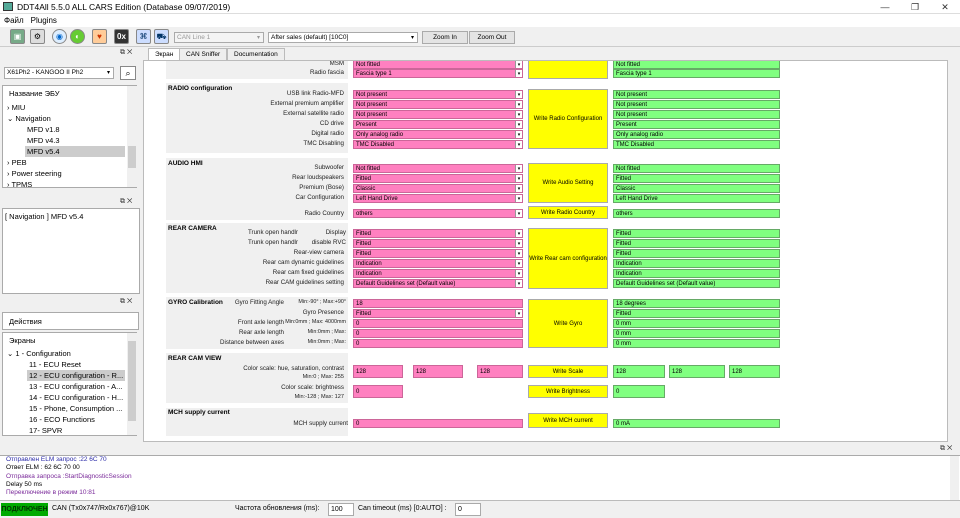  What do you see at coordinates (128, 73) in the screenshot?
I see `search-icon: ⌕` at bounding box center [128, 73].